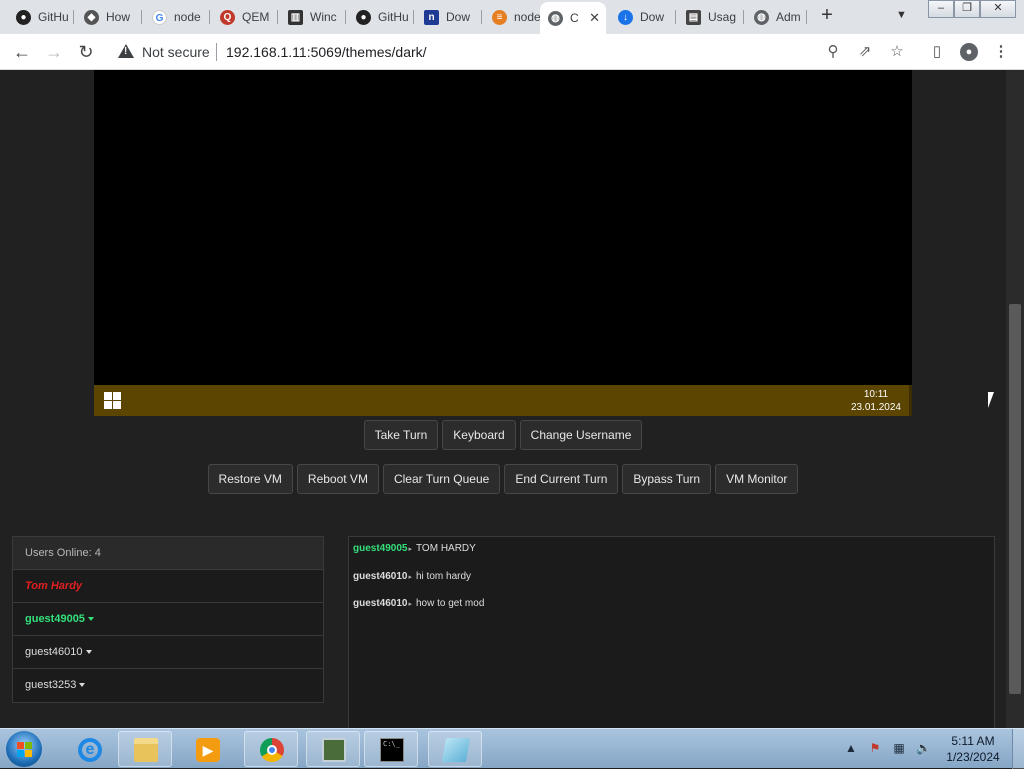 This screenshot has width=1024, height=769. I want to click on chat-text: TOM HARDY, so click(446, 548).